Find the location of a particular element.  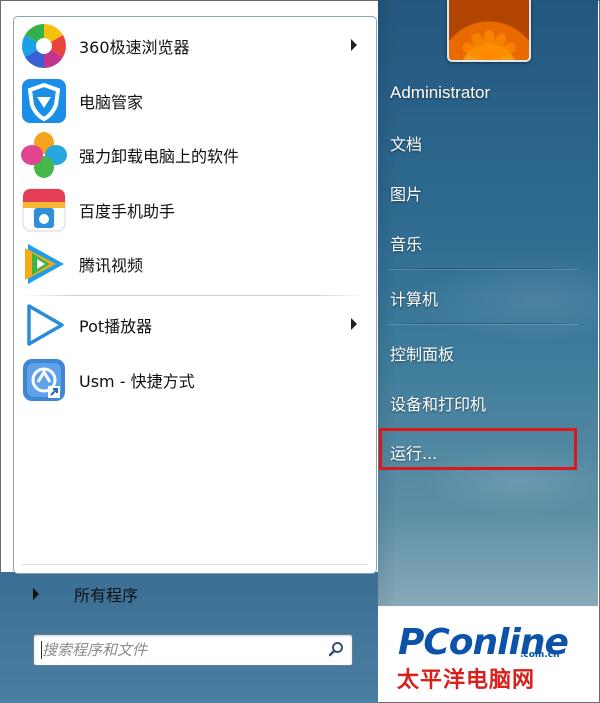

search-input is located at coordinates (178, 650).